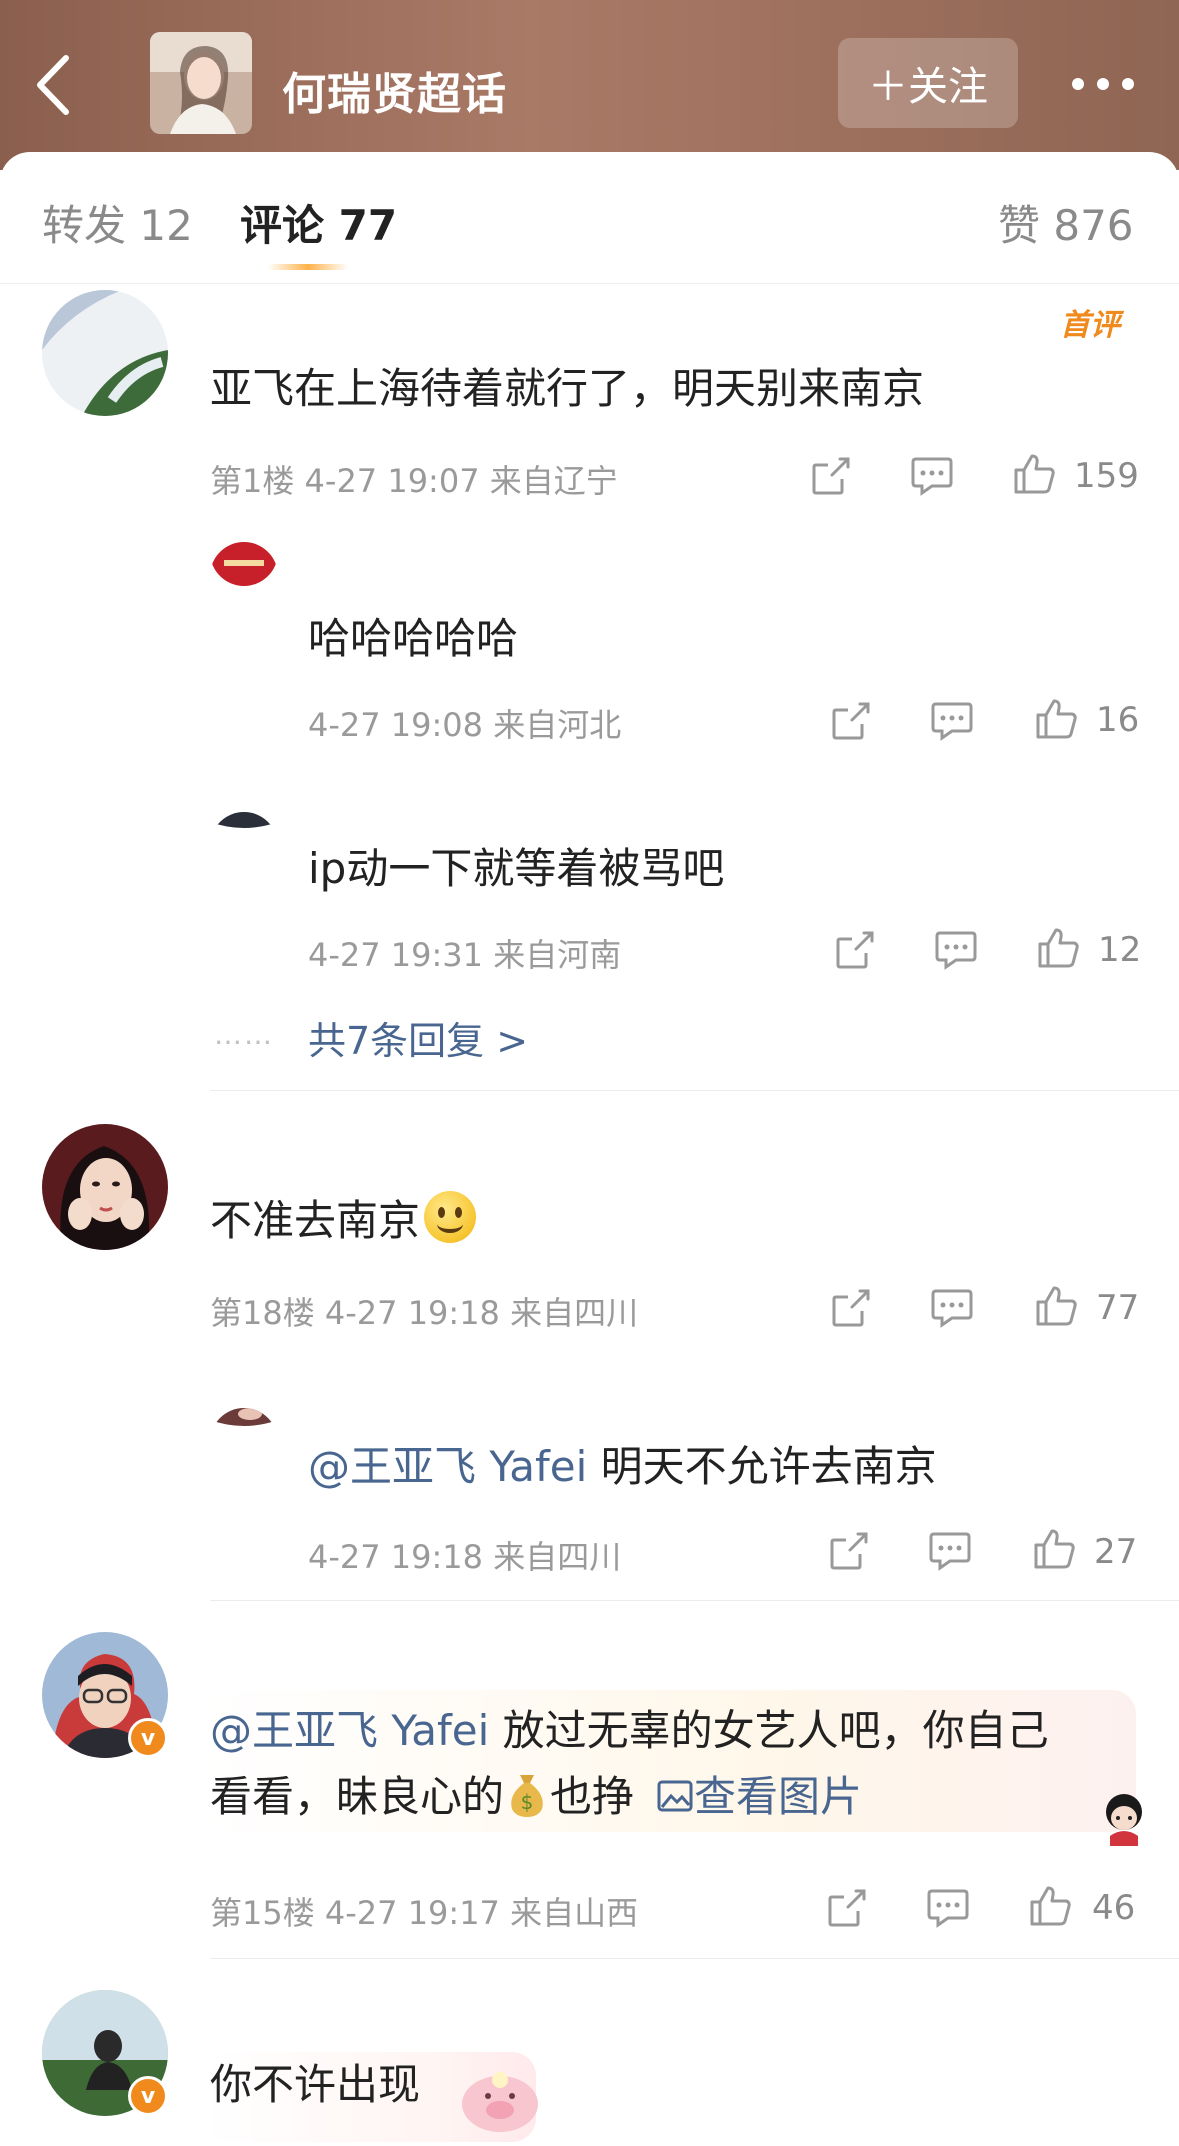 The width and height of the screenshot is (1179, 2146). Describe the element at coordinates (1066, 222) in the screenshot. I see `tab-likes: 赞 876` at that location.